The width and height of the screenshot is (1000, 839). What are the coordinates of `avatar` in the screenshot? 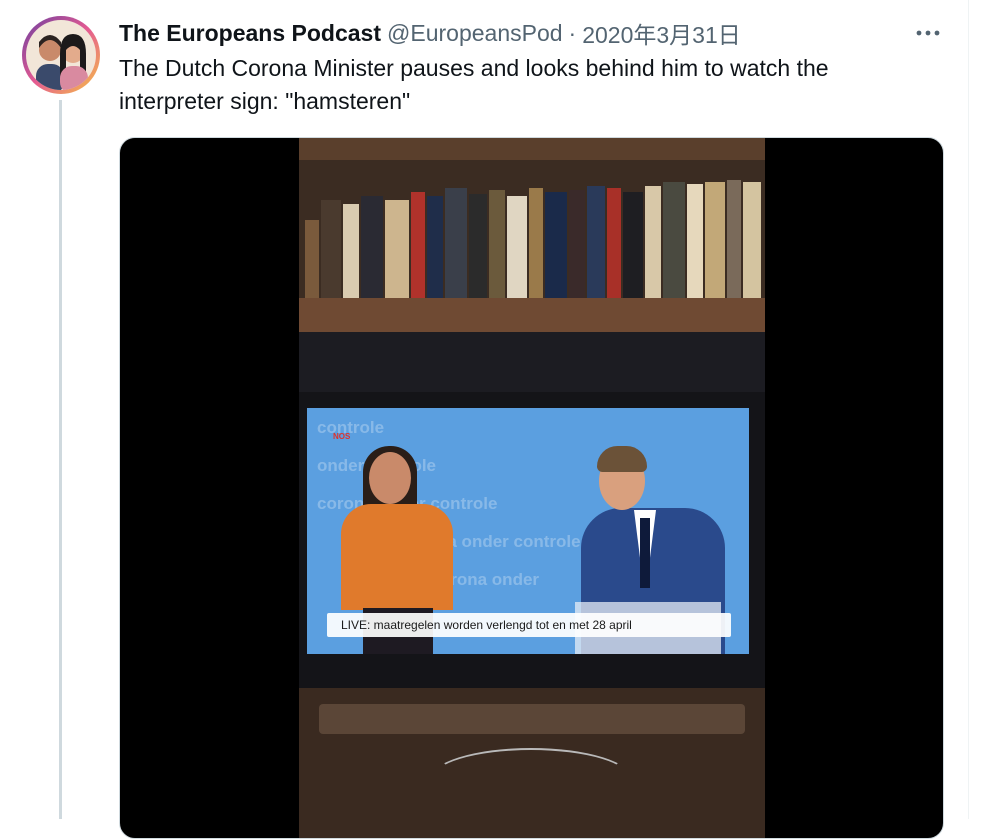 It's located at (61, 55).